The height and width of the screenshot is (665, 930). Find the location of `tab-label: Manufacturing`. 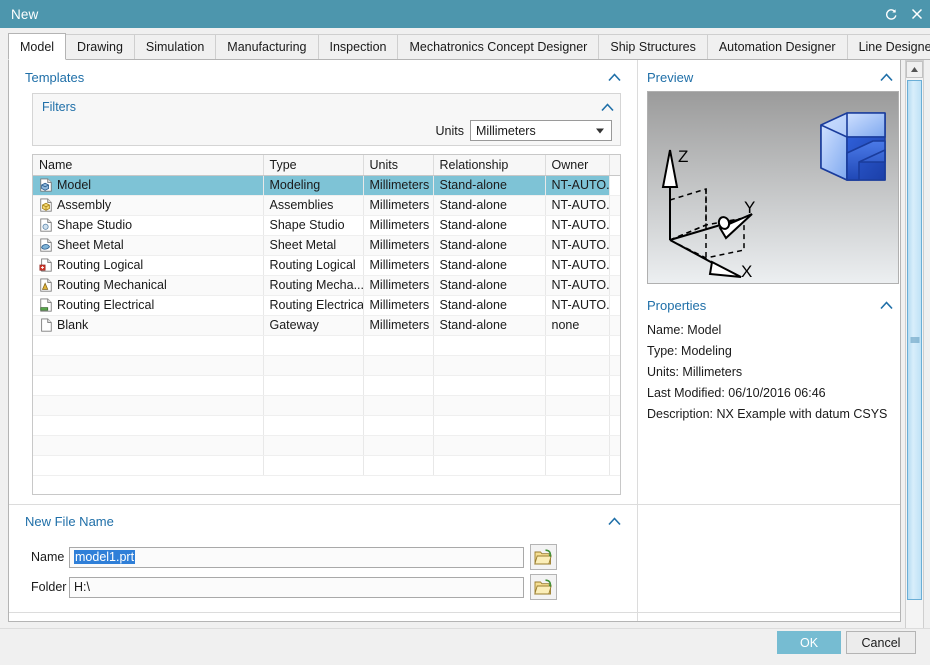

tab-label: Manufacturing is located at coordinates (267, 47).